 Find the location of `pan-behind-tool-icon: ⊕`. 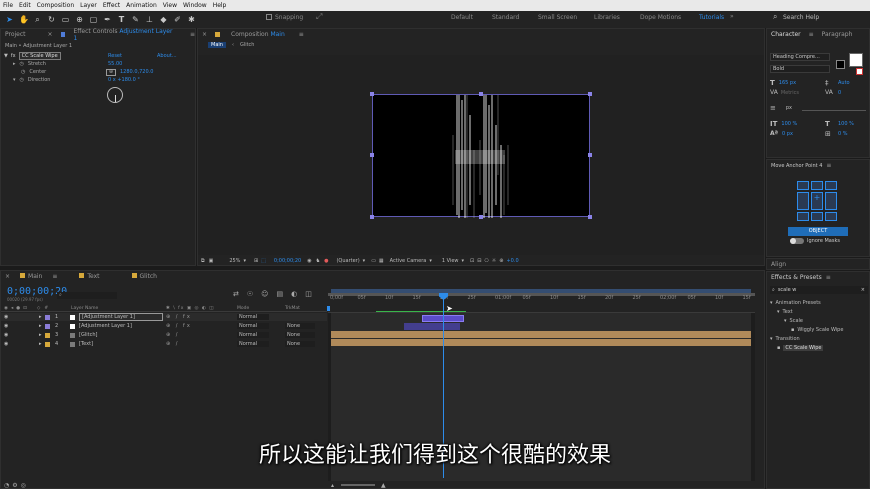

pan-behind-tool-icon: ⊕ is located at coordinates (79, 19).